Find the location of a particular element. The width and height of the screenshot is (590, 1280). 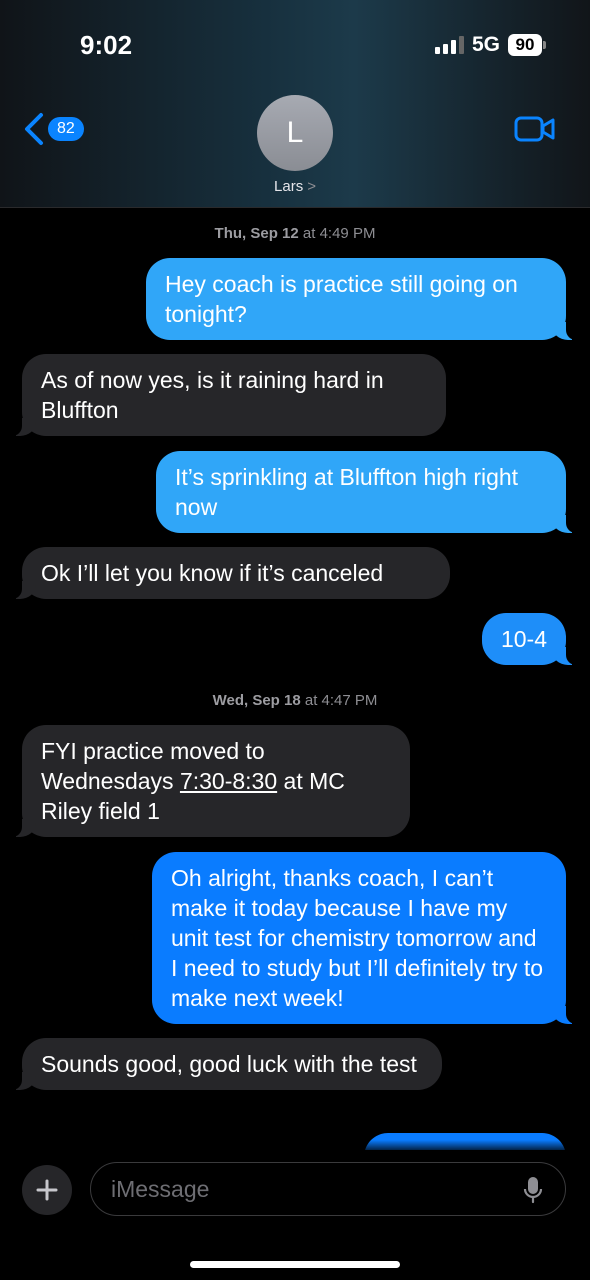

microphone-icon is located at coordinates (533, 1190).